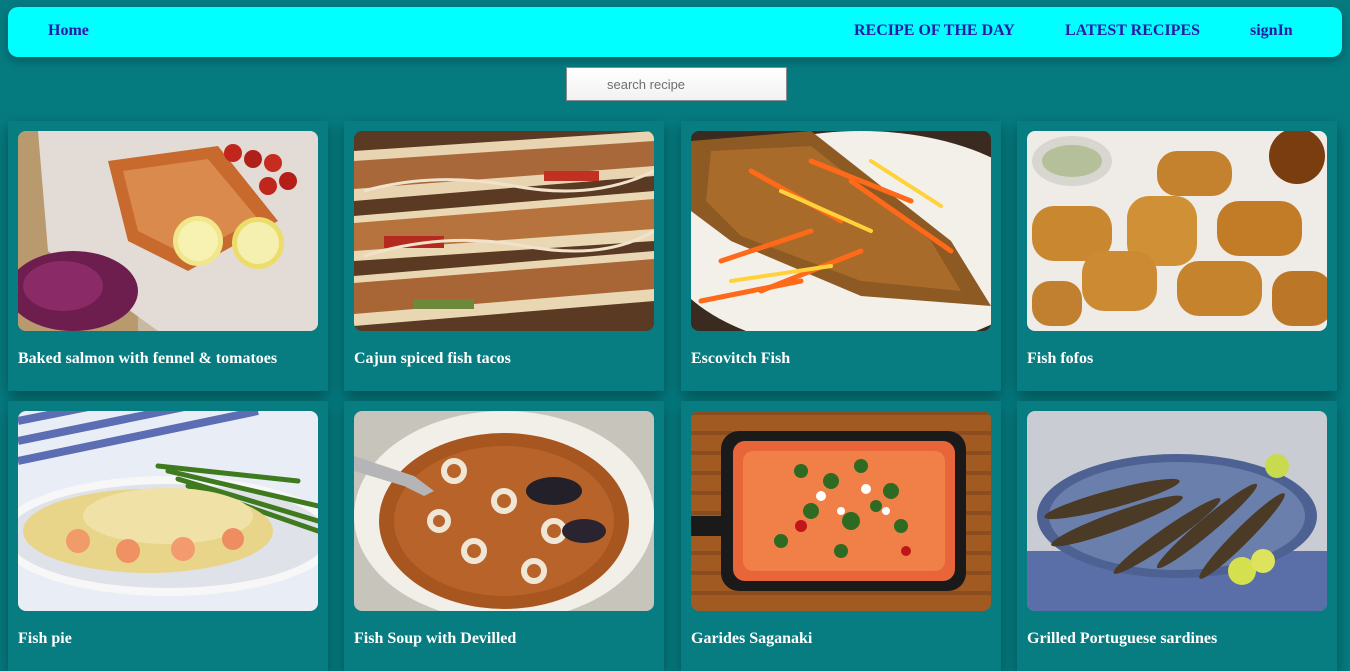 The height and width of the screenshot is (671, 1350). What do you see at coordinates (740, 359) in the screenshot?
I see `recipe-title: Escovitch Fish` at bounding box center [740, 359].